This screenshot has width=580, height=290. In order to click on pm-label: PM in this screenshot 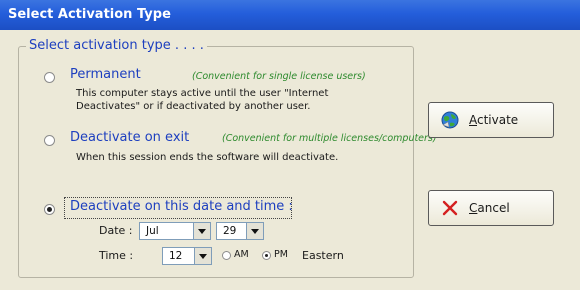, I will do `click(281, 254)`.